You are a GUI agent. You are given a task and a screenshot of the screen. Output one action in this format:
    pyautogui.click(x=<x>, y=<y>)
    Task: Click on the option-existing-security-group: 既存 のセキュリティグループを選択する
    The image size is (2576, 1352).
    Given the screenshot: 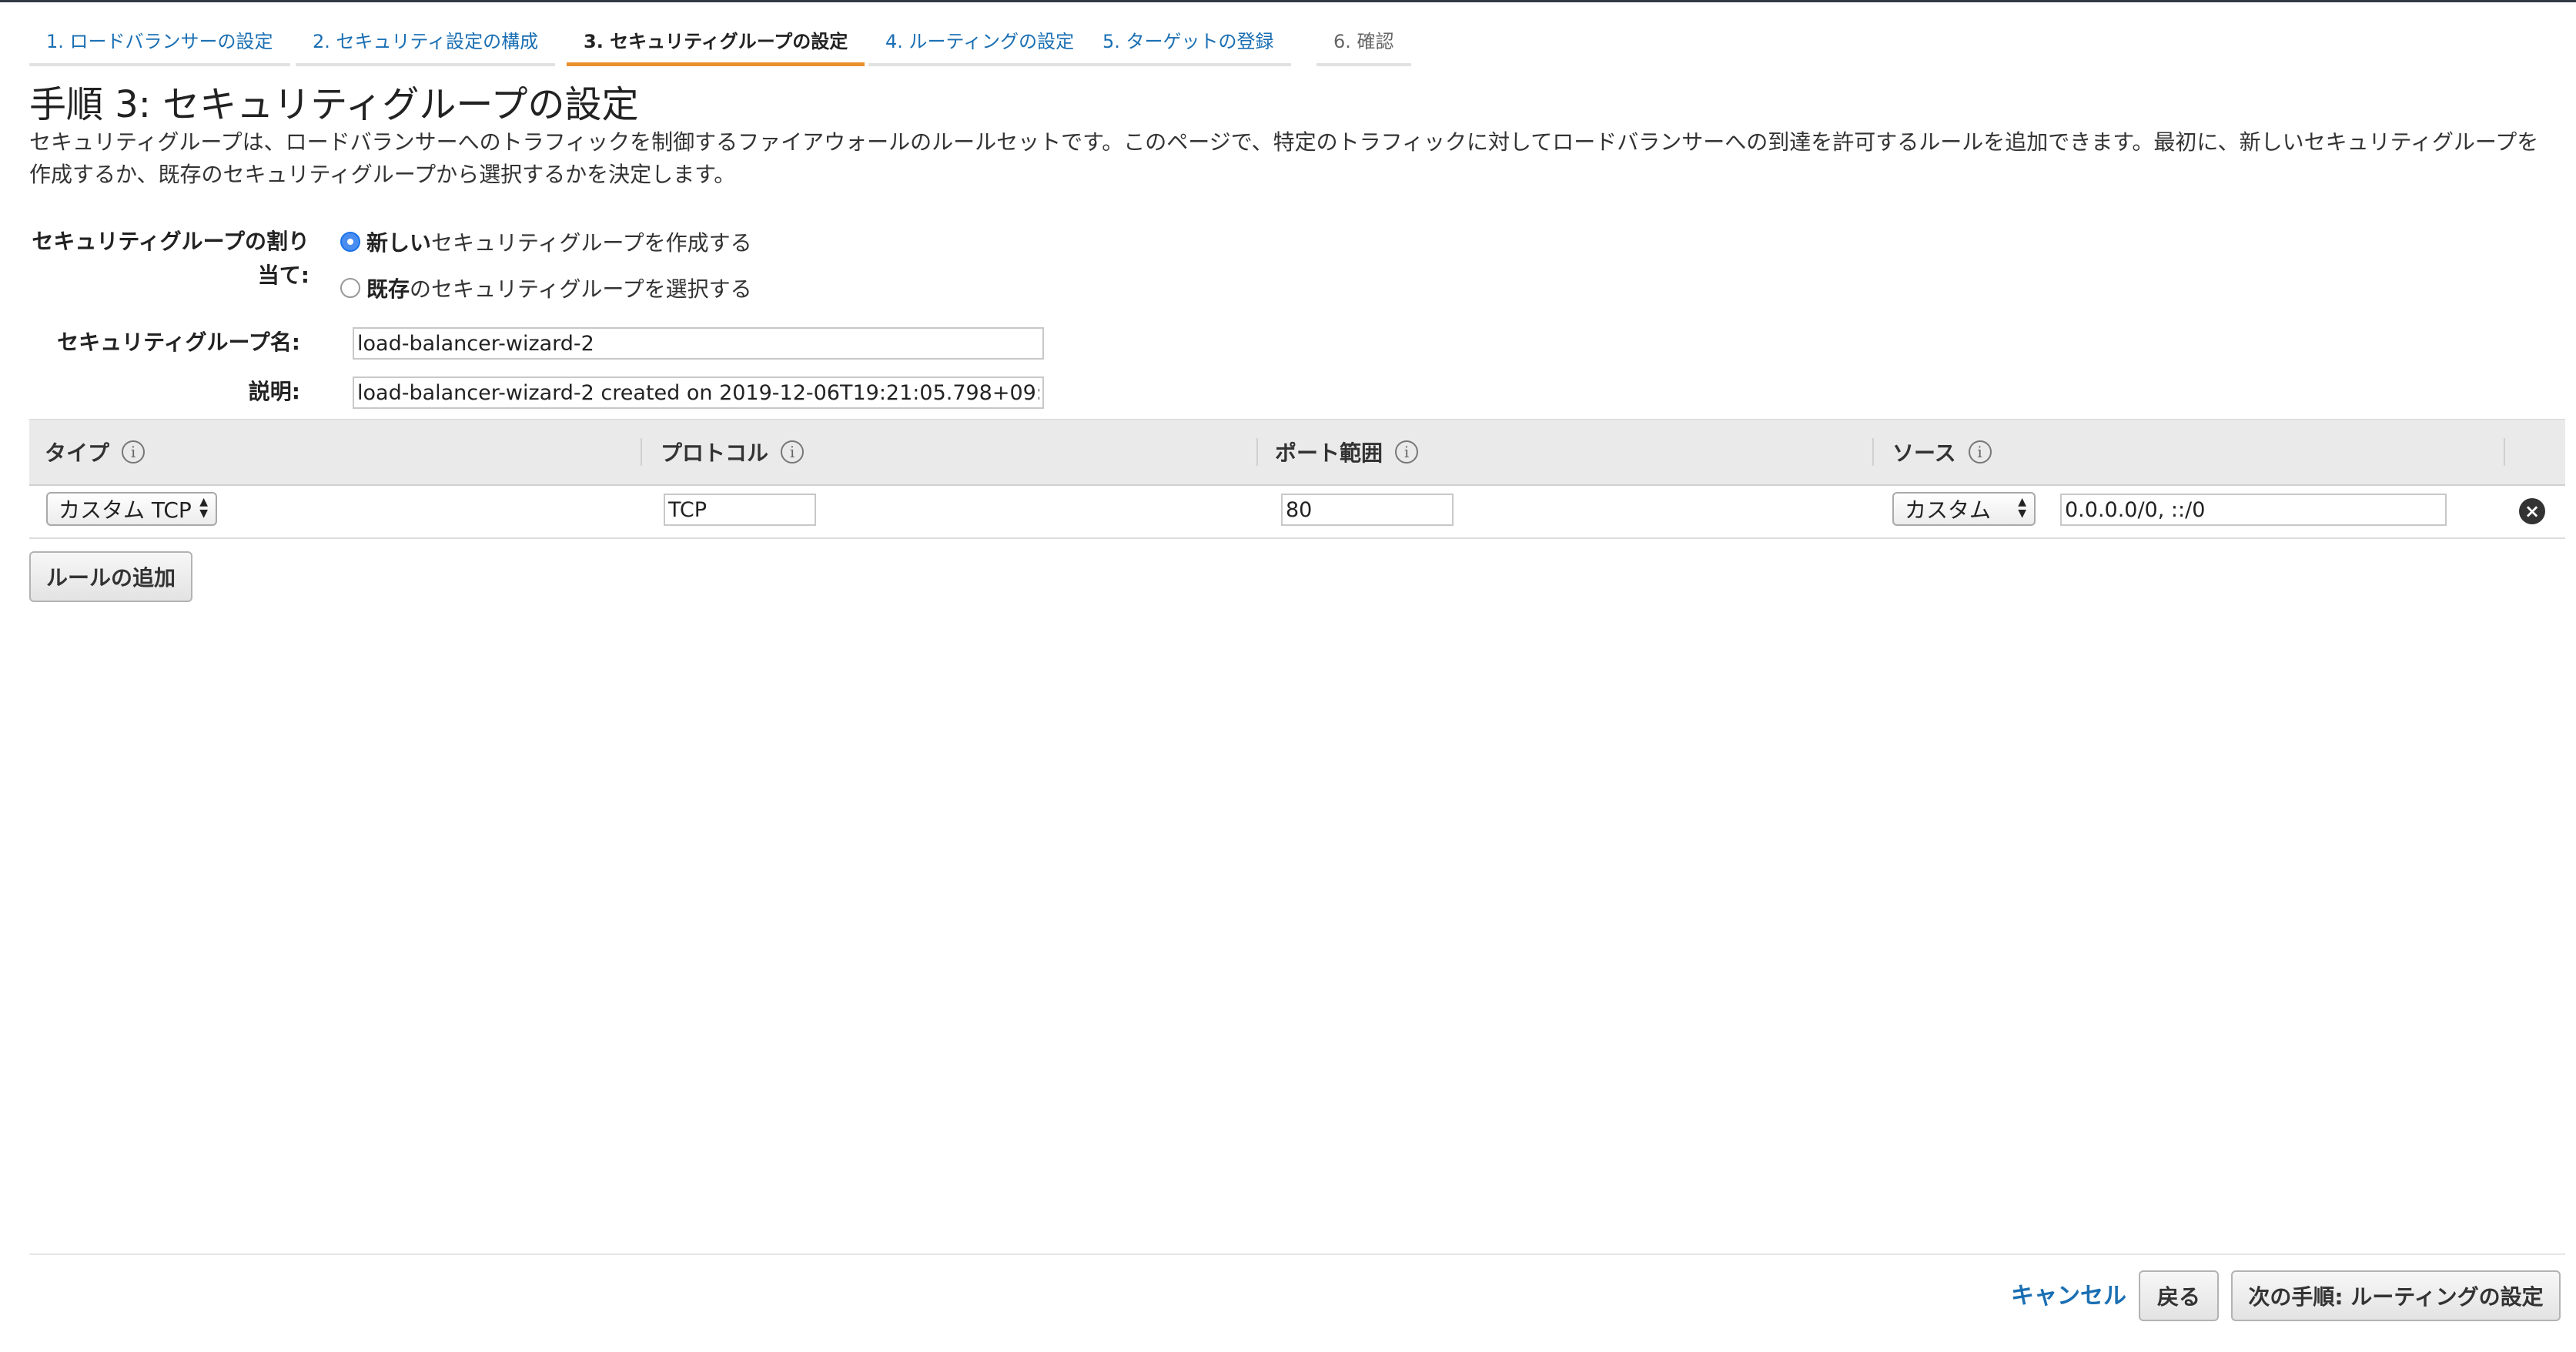 What is the action you would take?
    pyautogui.click(x=546, y=288)
    